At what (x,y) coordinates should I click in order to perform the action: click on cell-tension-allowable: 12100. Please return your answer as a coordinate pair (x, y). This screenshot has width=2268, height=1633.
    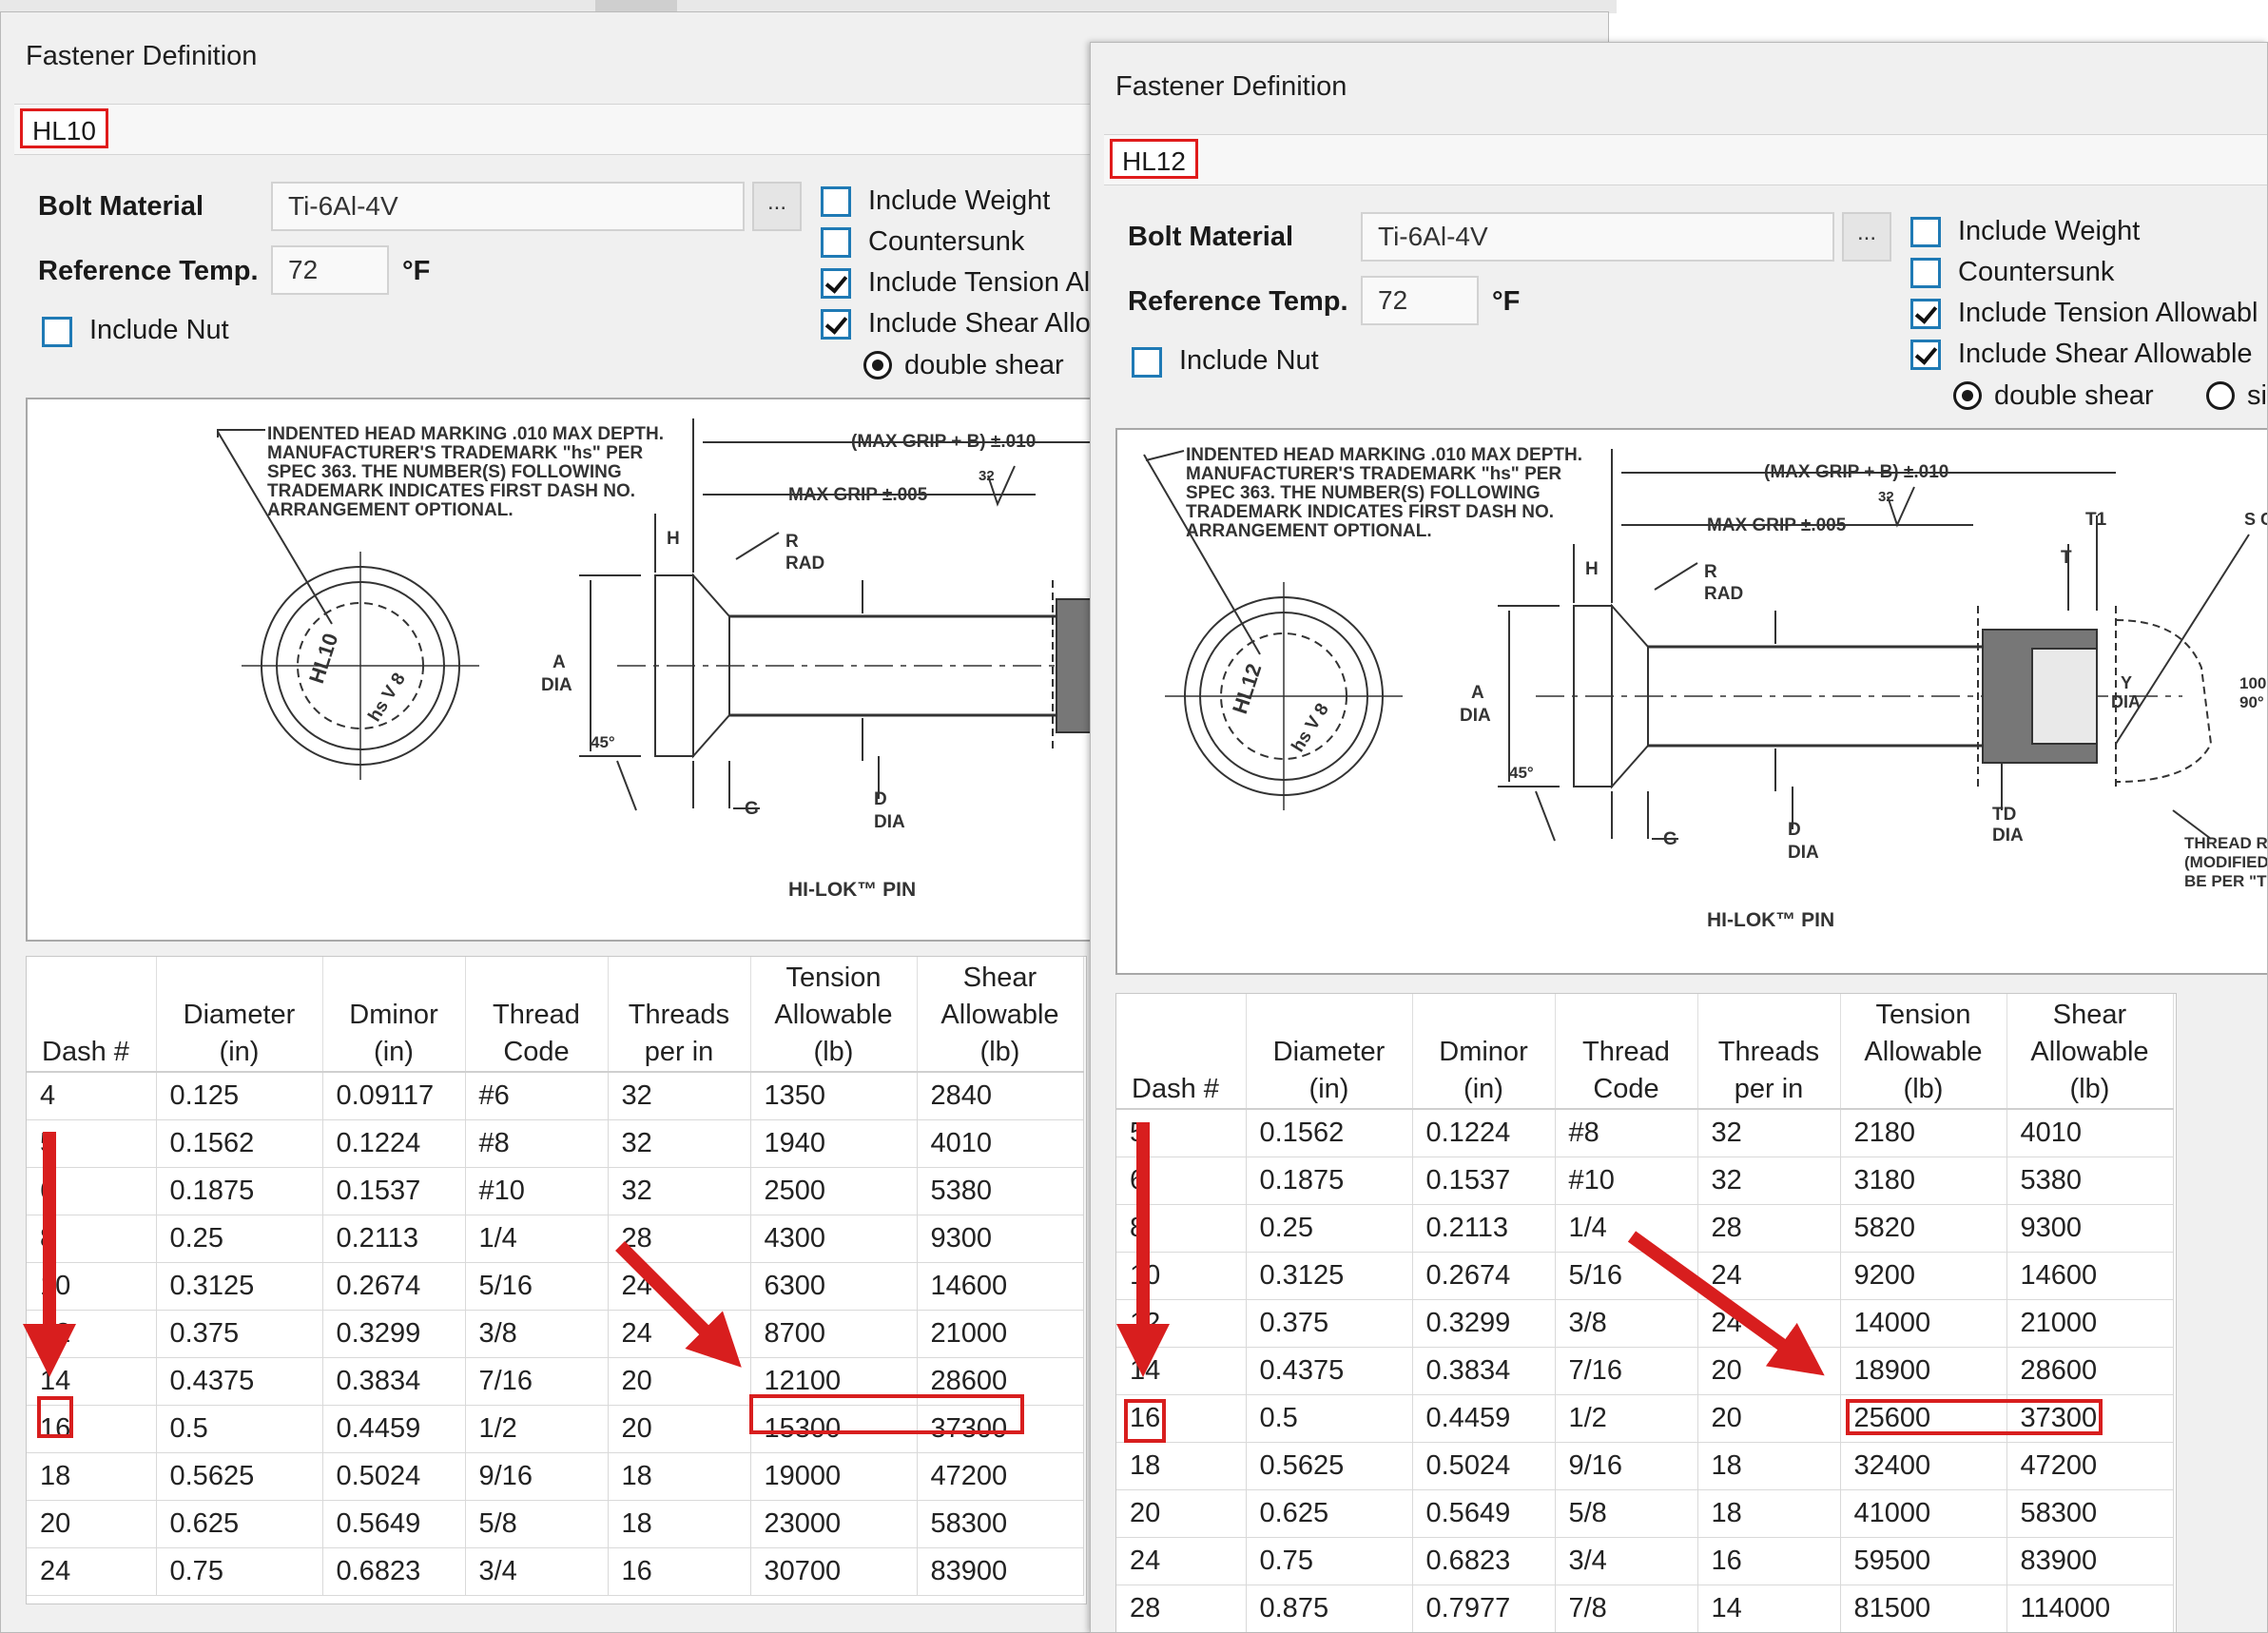
    Looking at the image, I should click on (834, 1381).